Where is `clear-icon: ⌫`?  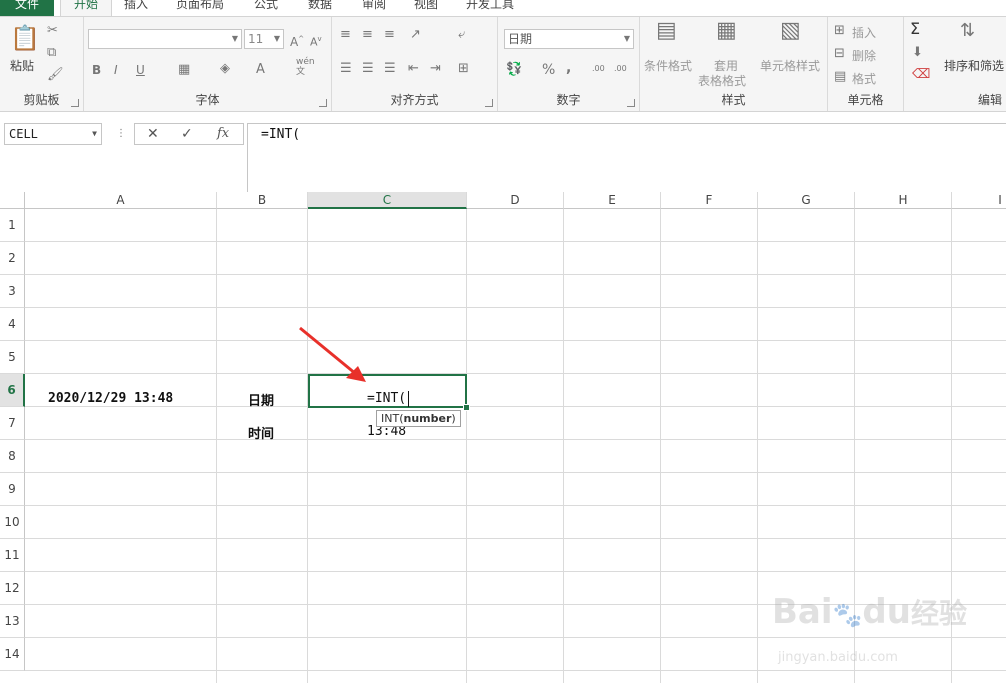
clear-icon: ⌫ is located at coordinates (921, 75).